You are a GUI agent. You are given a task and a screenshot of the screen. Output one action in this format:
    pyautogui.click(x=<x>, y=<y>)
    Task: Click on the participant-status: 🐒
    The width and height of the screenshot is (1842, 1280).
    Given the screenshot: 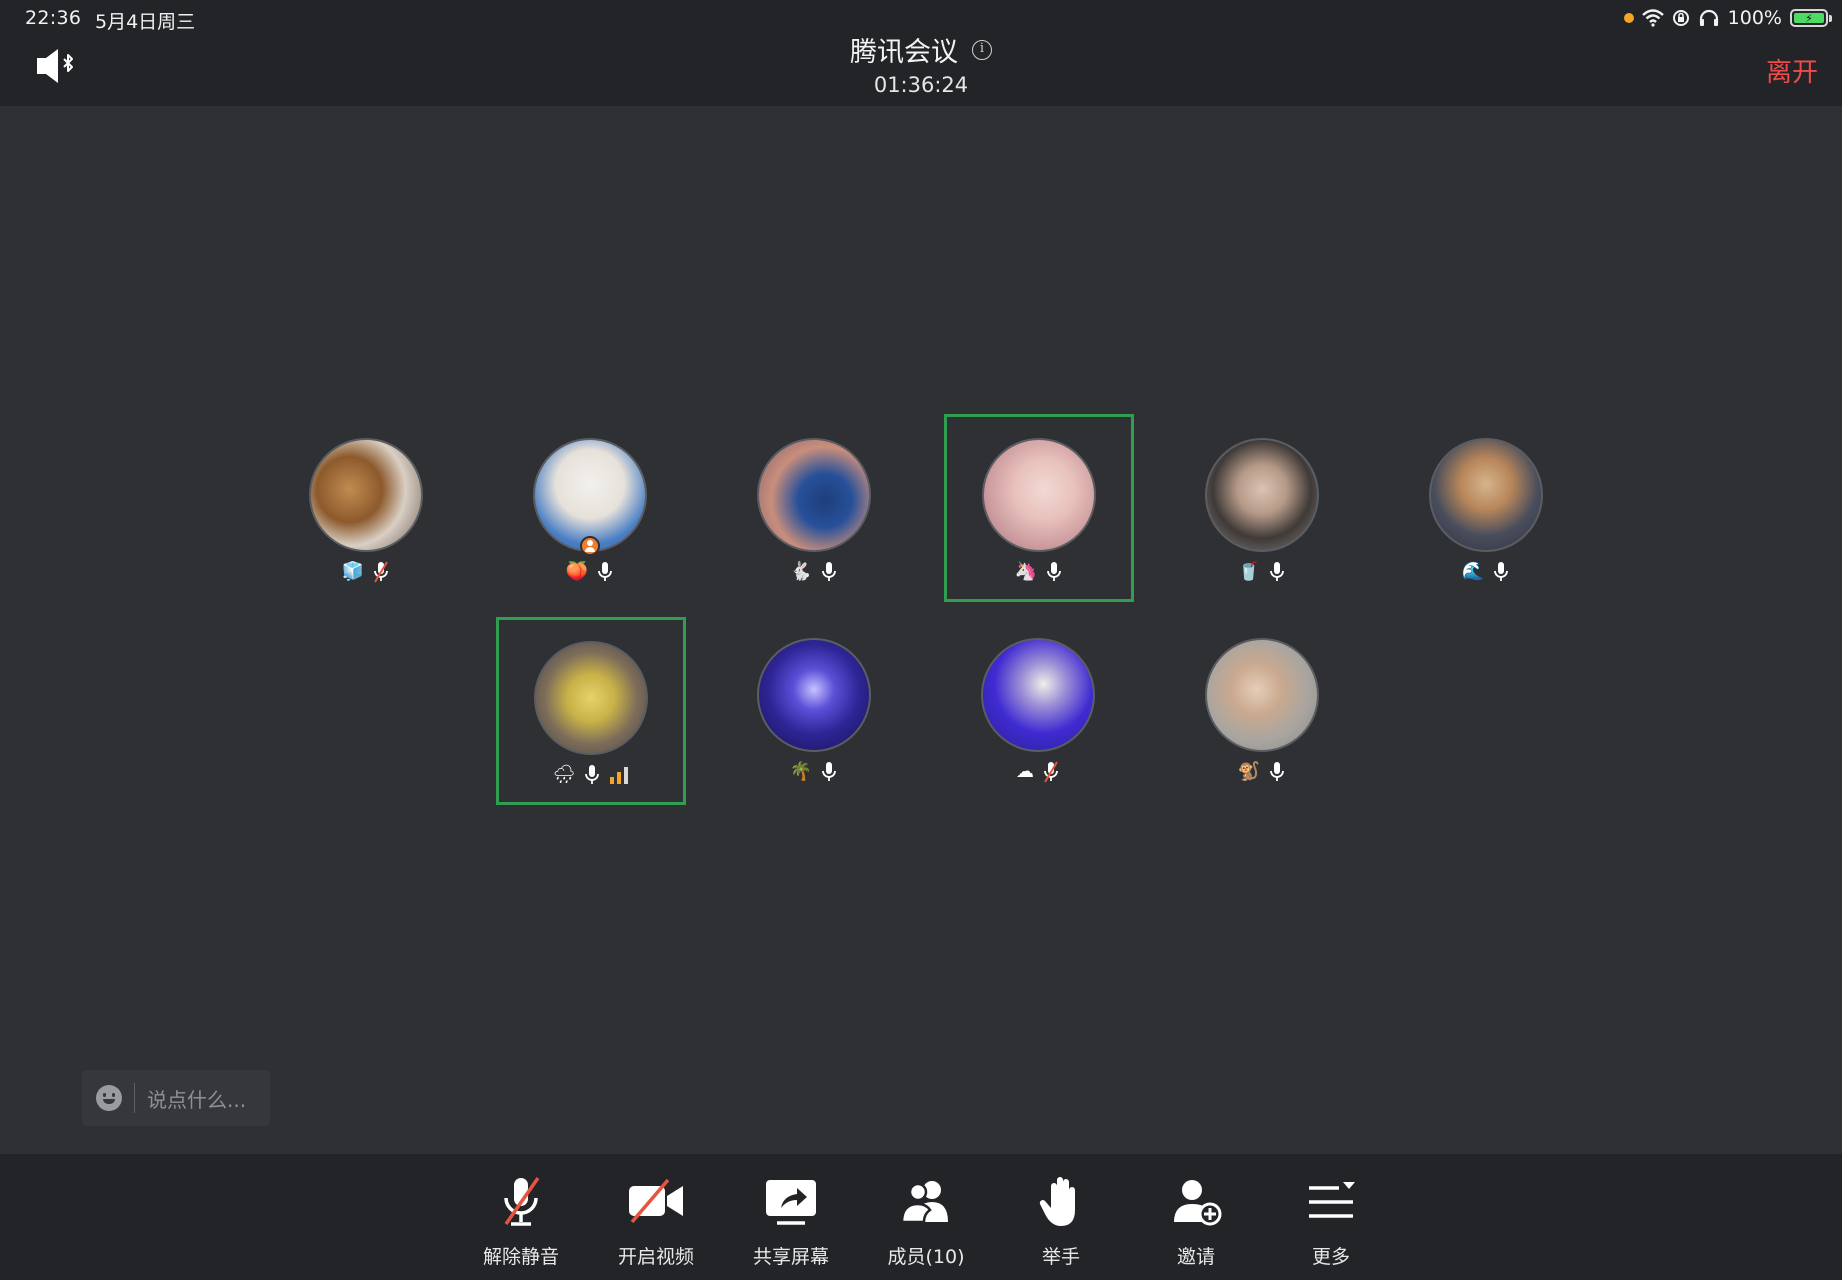 What is the action you would take?
    pyautogui.click(x=1262, y=772)
    